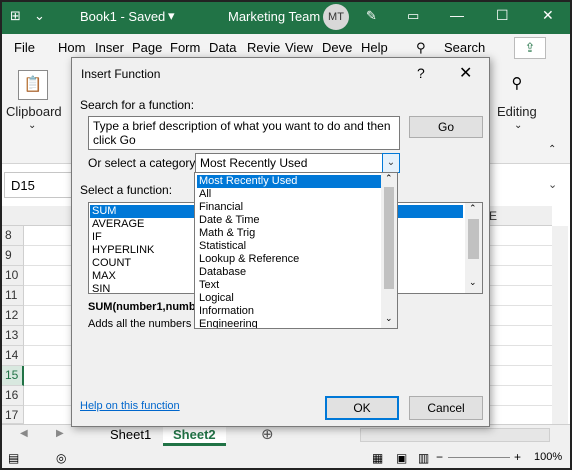 The height and width of the screenshot is (470, 572). What do you see at coordinates (289, 207) in the screenshot?
I see `category-option: Financial` at bounding box center [289, 207].